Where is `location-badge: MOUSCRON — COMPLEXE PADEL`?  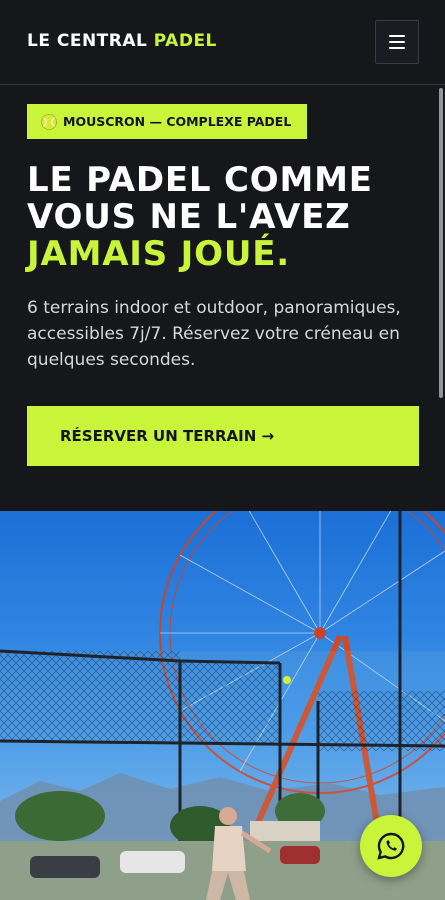 location-badge: MOUSCRON — COMPLEXE PADEL is located at coordinates (167, 121).